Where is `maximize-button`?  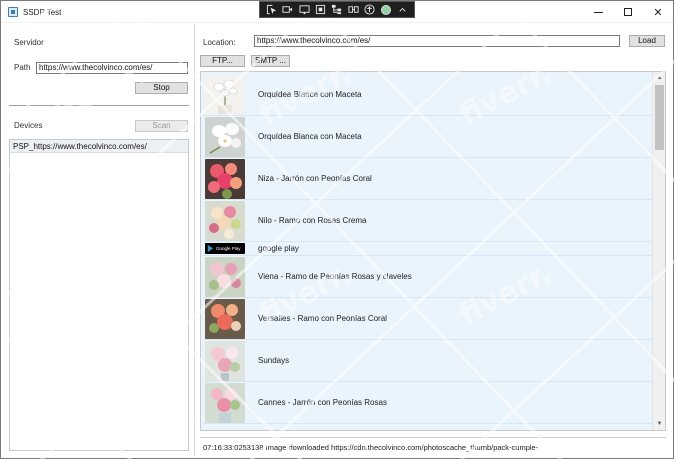 maximize-button is located at coordinates (628, 12).